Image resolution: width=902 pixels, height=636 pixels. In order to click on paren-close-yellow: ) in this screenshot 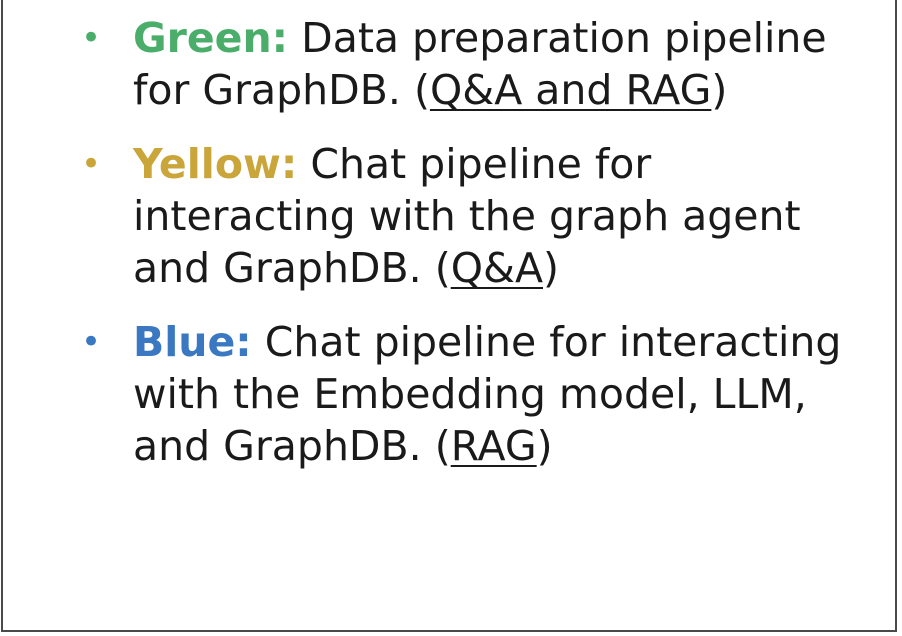, I will do `click(551, 268)`.